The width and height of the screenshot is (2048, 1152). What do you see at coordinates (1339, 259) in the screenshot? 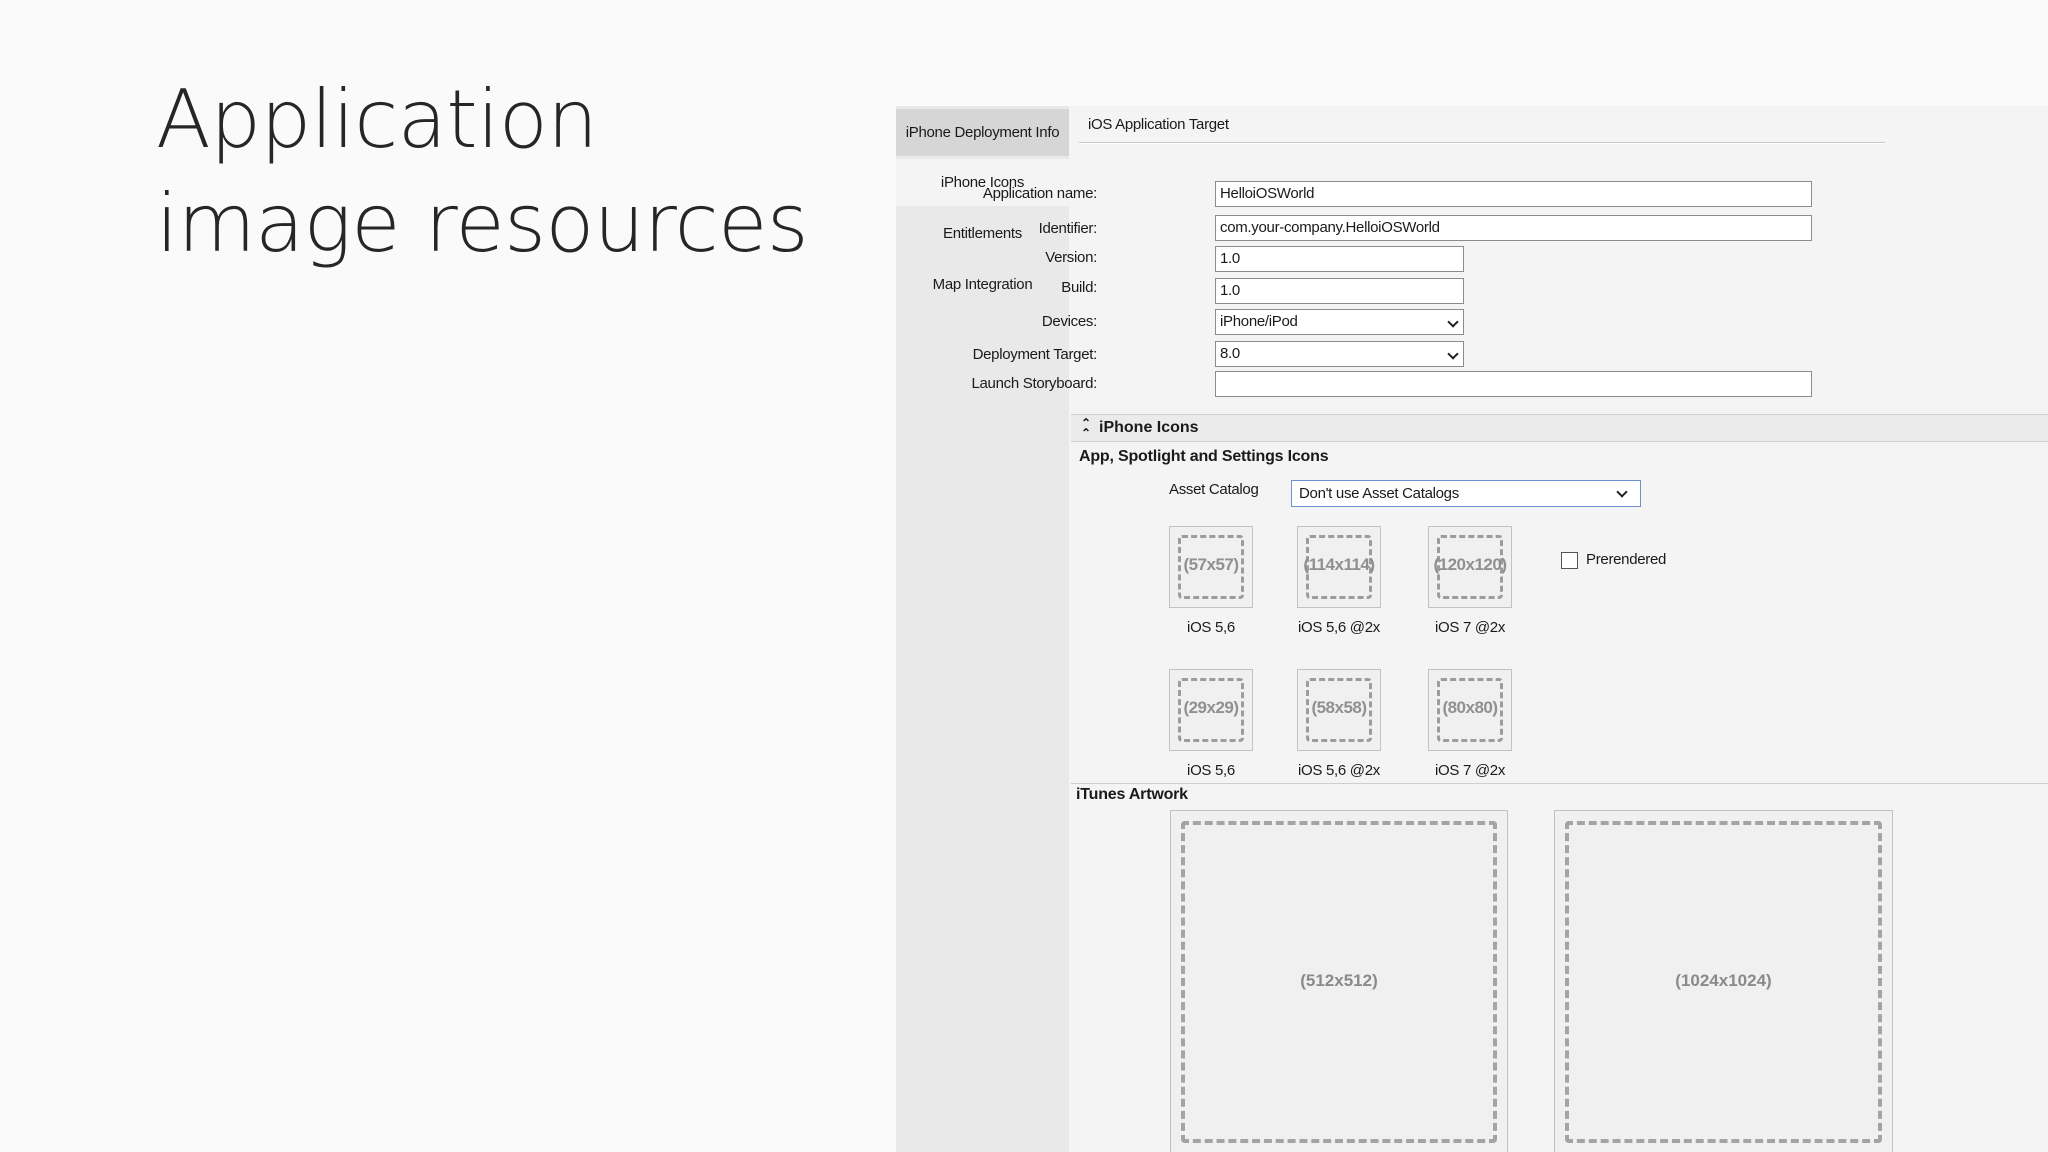
I see `version-input: 1.0` at bounding box center [1339, 259].